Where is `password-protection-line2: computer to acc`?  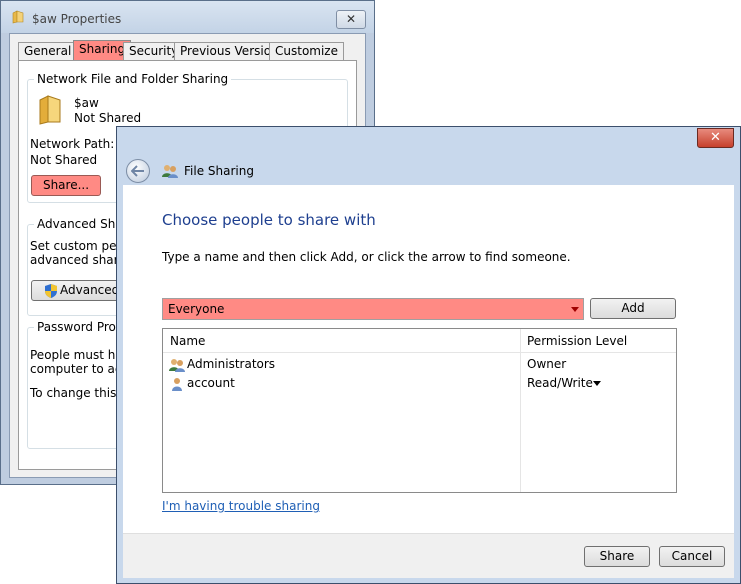 password-protection-line2: computer to acc is located at coordinates (79, 369).